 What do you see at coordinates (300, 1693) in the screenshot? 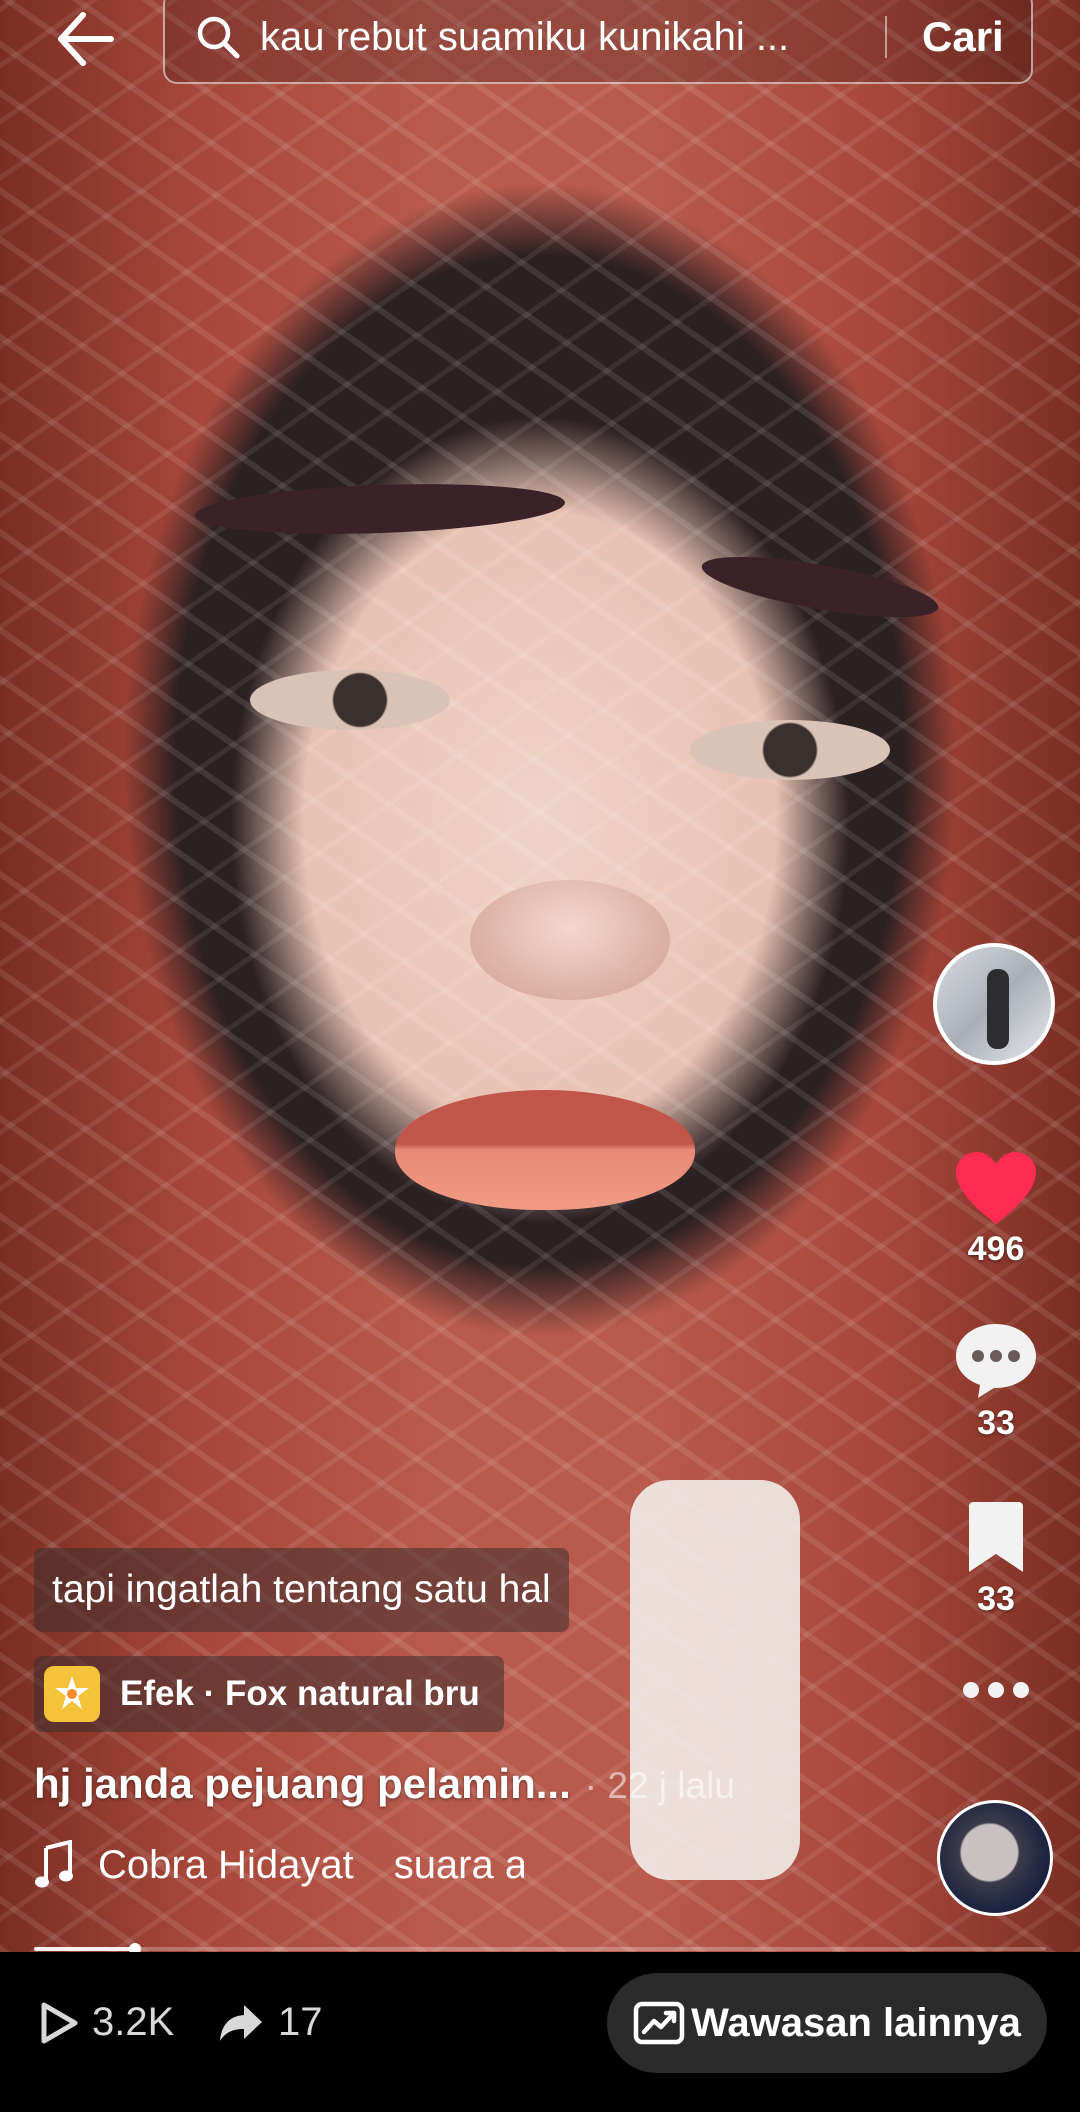
I see `effect-label: Efek · Fox natural bru` at bounding box center [300, 1693].